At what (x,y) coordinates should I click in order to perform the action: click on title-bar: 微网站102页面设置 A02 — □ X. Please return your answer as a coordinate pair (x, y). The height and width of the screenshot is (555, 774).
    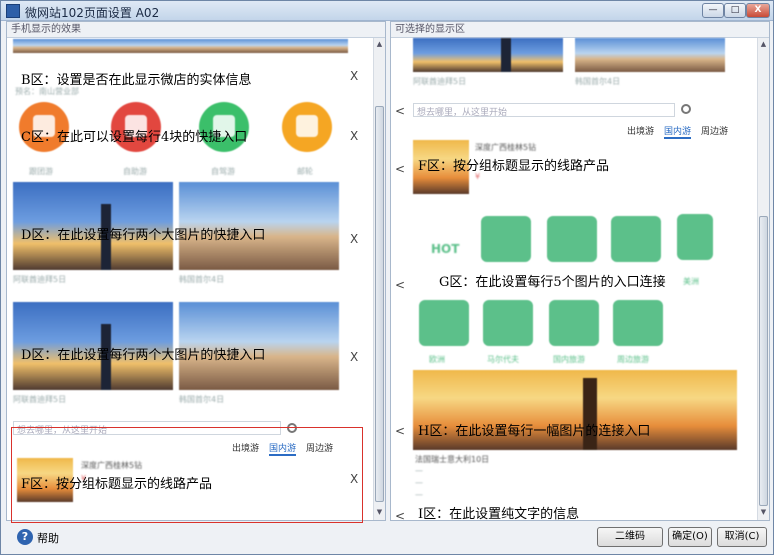
    Looking at the image, I should click on (387, 11).